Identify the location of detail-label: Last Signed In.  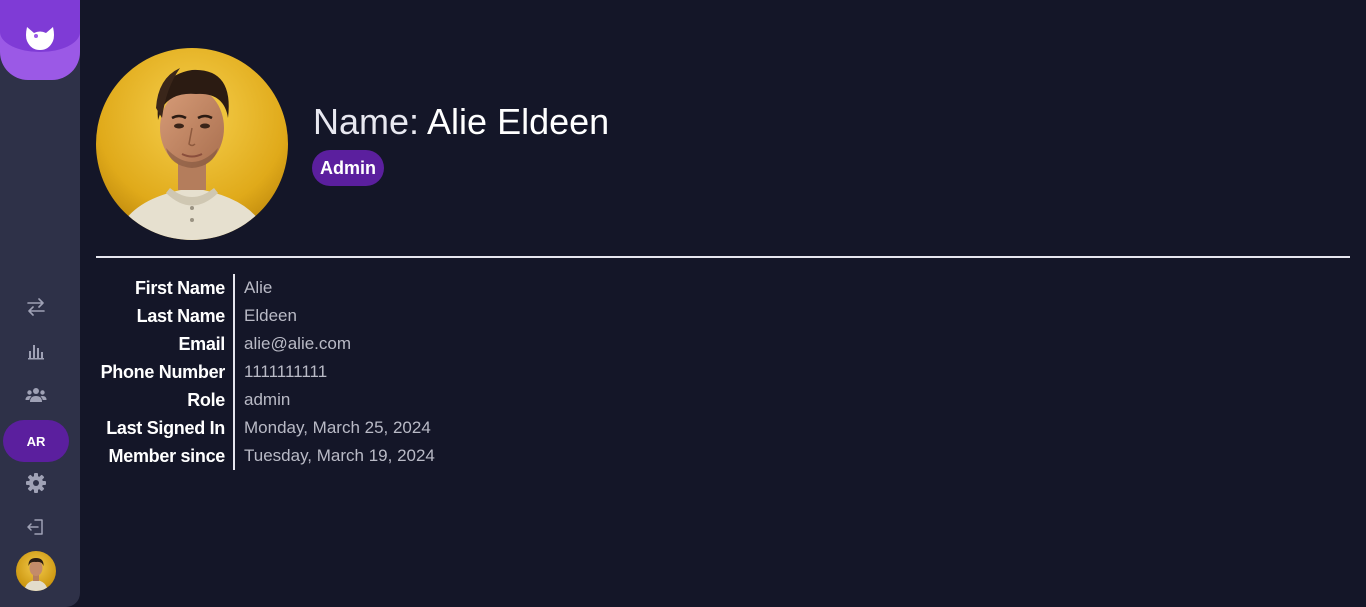
(165, 428).